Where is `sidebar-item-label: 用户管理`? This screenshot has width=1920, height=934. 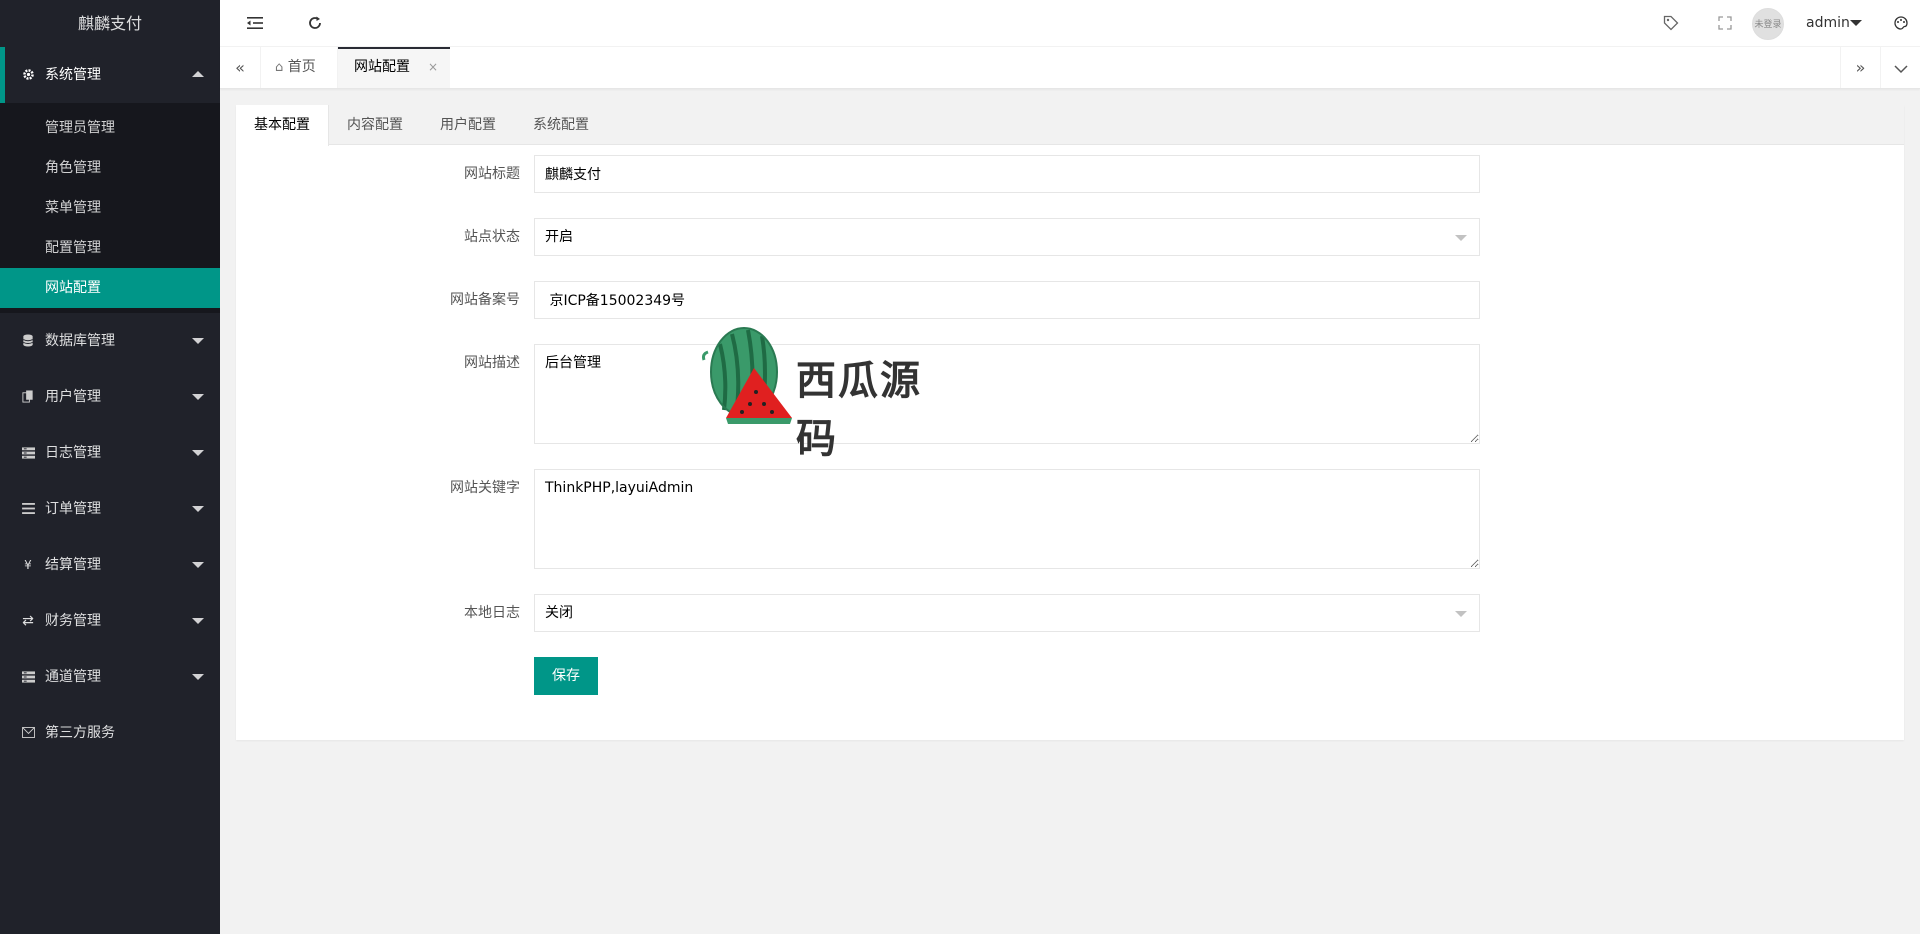 sidebar-item-label: 用户管理 is located at coordinates (73, 397).